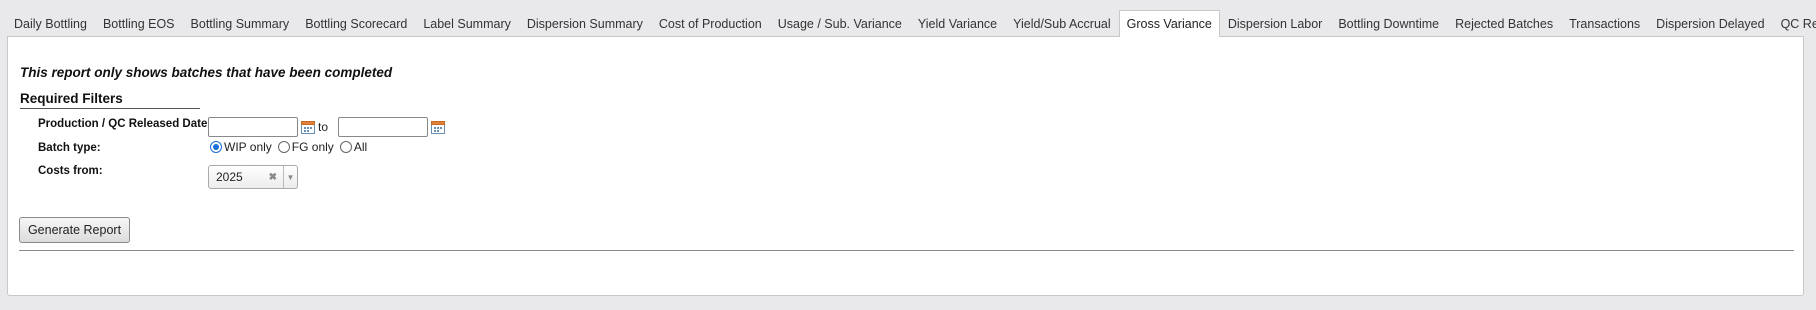 The image size is (1816, 310). Describe the element at coordinates (50, 23) in the screenshot. I see `tab-daily-bottling: Daily Bottling` at that location.